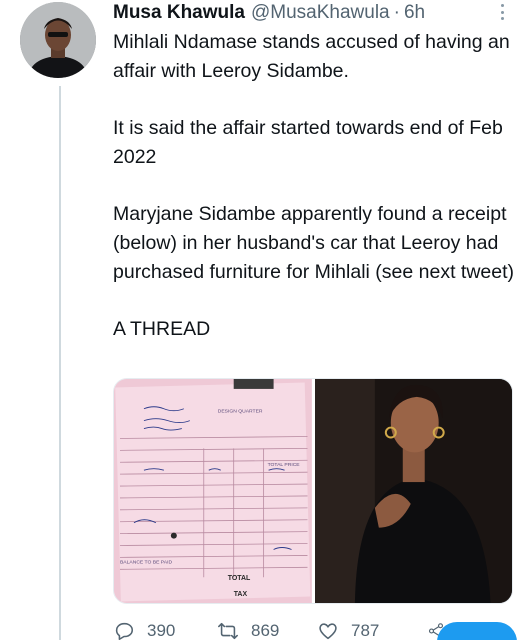 The height and width of the screenshot is (640, 527). Describe the element at coordinates (240, 412) in the screenshot. I see `receipt-text: DESIGN QUARTER` at that location.